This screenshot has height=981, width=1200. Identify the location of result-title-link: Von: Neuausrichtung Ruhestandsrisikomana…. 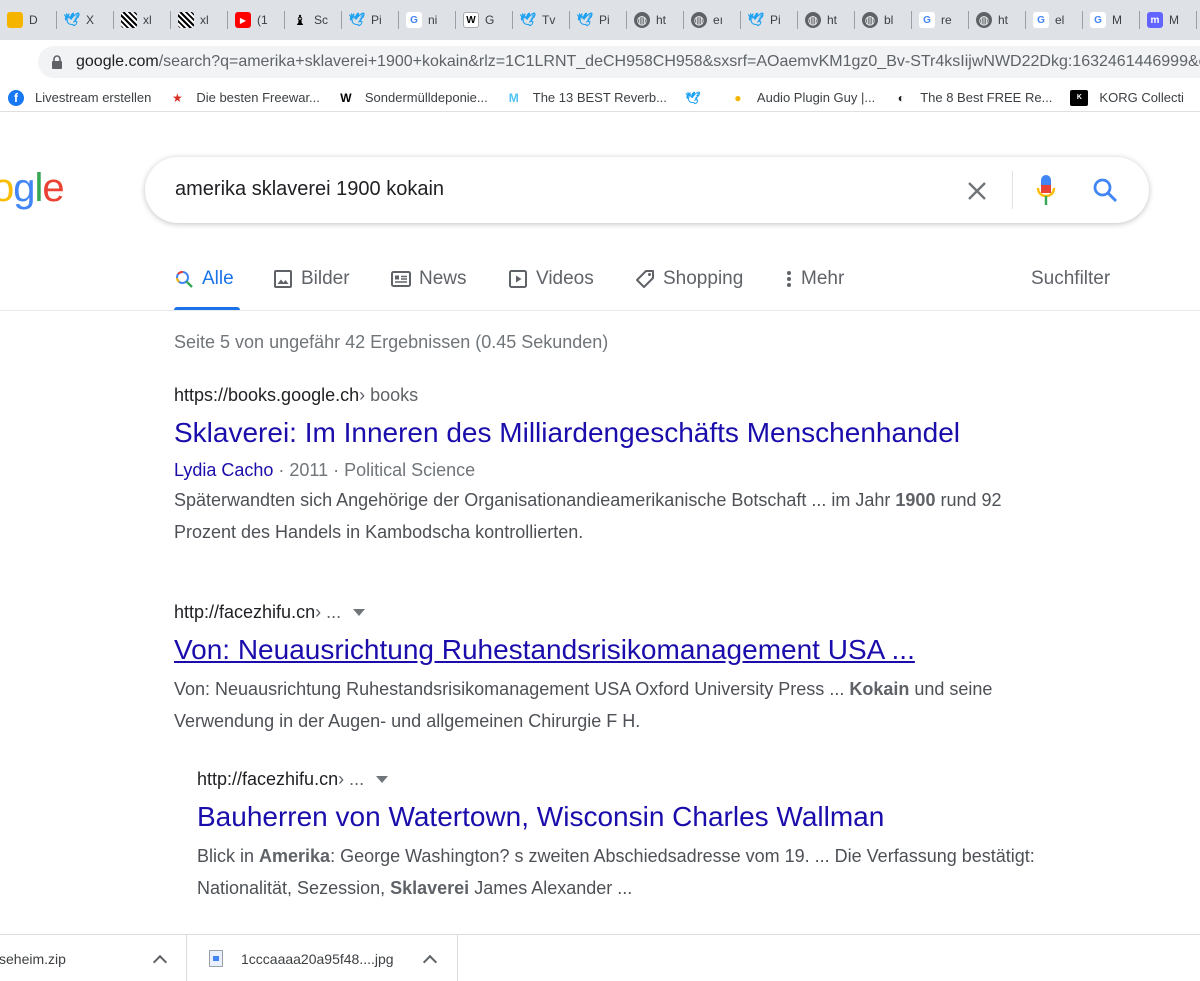
(614, 650).